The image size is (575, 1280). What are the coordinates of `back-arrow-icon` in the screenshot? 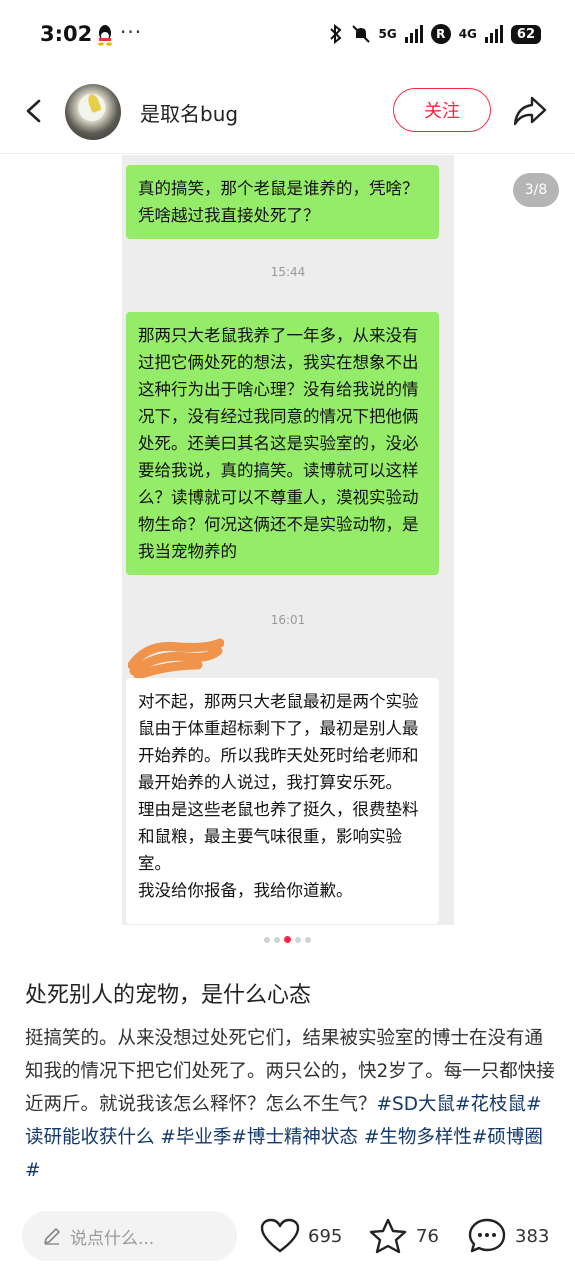 It's located at (35, 111).